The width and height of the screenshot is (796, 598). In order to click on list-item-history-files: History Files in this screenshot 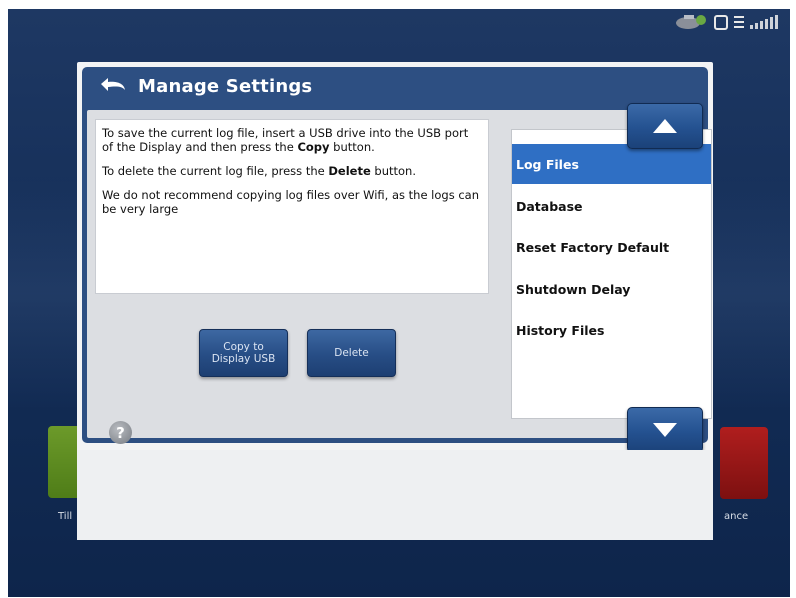, I will do `click(611, 330)`.